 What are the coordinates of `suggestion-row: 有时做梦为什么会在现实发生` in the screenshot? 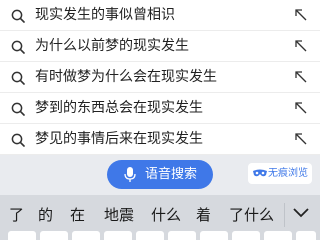 It's located at (160, 77).